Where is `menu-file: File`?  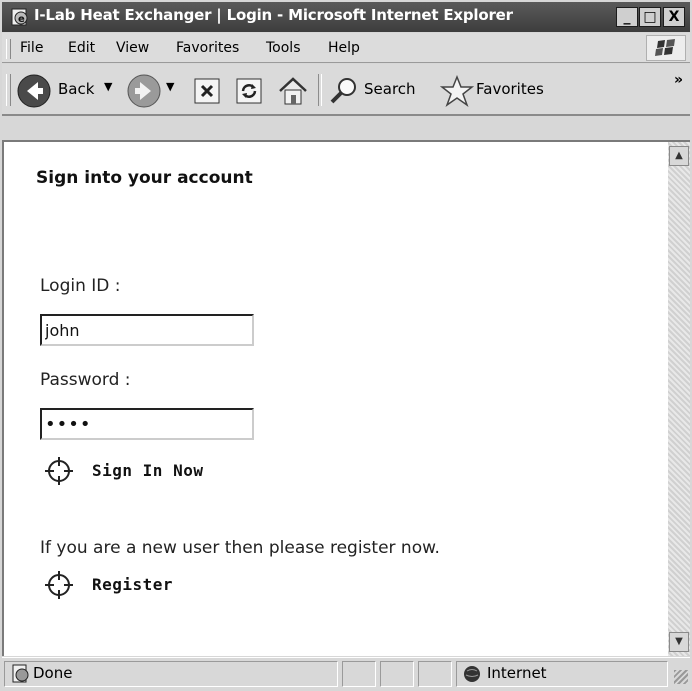
menu-file: File is located at coordinates (31, 48).